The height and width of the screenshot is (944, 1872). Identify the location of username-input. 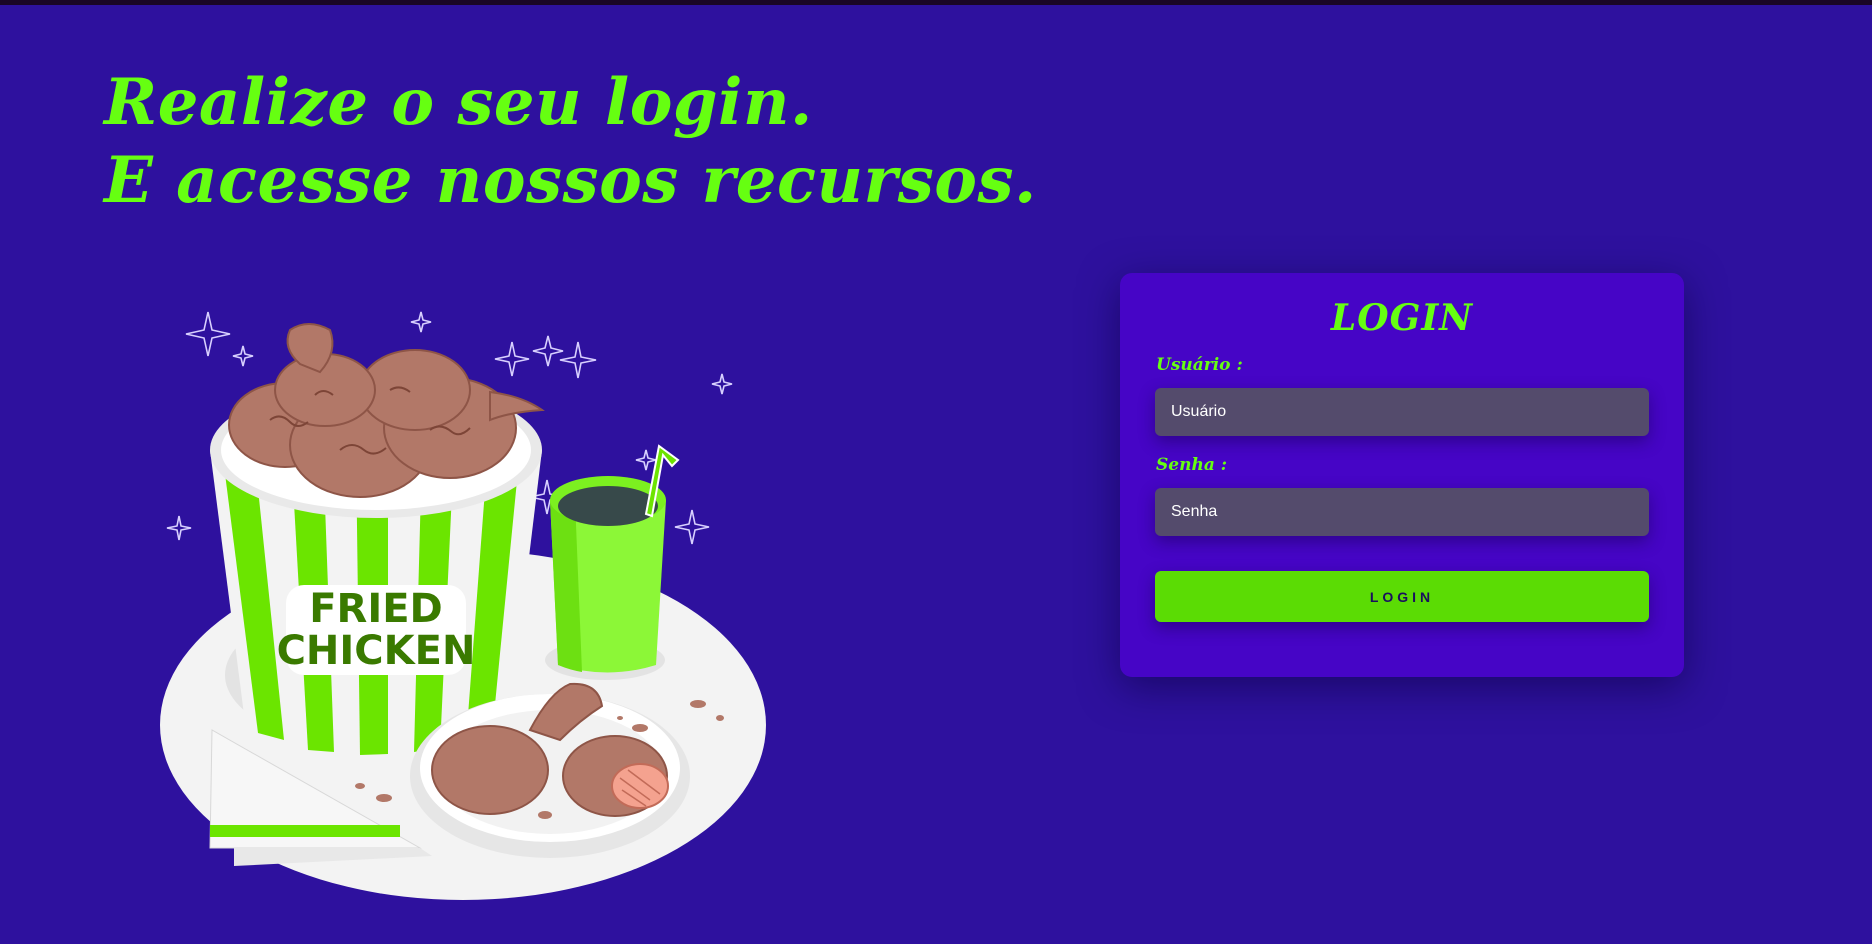
(1402, 412).